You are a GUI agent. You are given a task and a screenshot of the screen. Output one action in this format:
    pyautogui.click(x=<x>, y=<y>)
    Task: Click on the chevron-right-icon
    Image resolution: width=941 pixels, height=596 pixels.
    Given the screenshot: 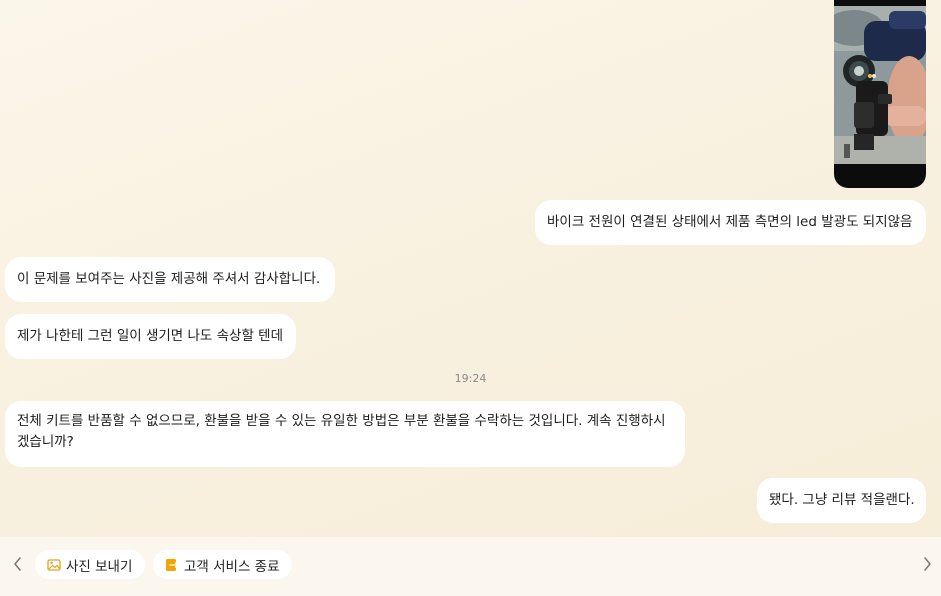 What is the action you would take?
    pyautogui.click(x=927, y=564)
    